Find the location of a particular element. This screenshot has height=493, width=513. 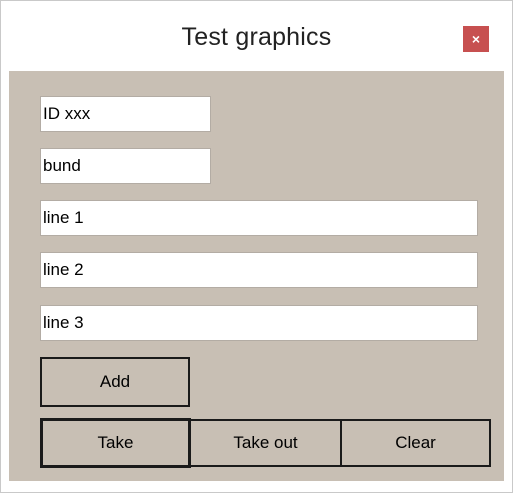

close-button: × is located at coordinates (476, 39).